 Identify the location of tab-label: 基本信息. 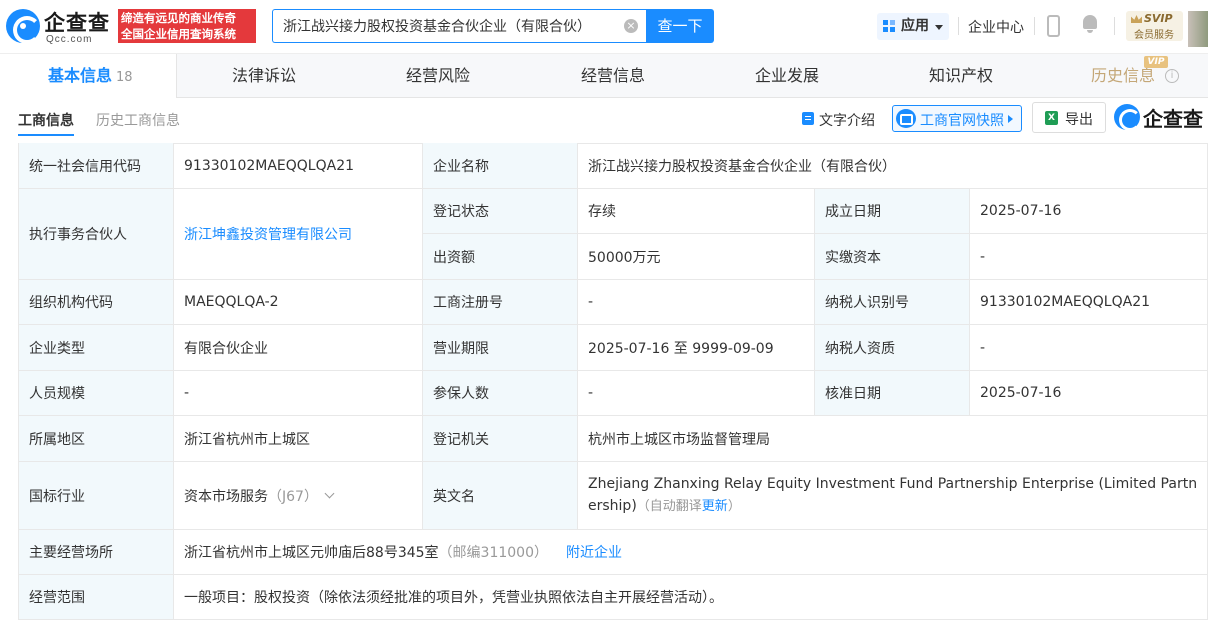
(80, 75).